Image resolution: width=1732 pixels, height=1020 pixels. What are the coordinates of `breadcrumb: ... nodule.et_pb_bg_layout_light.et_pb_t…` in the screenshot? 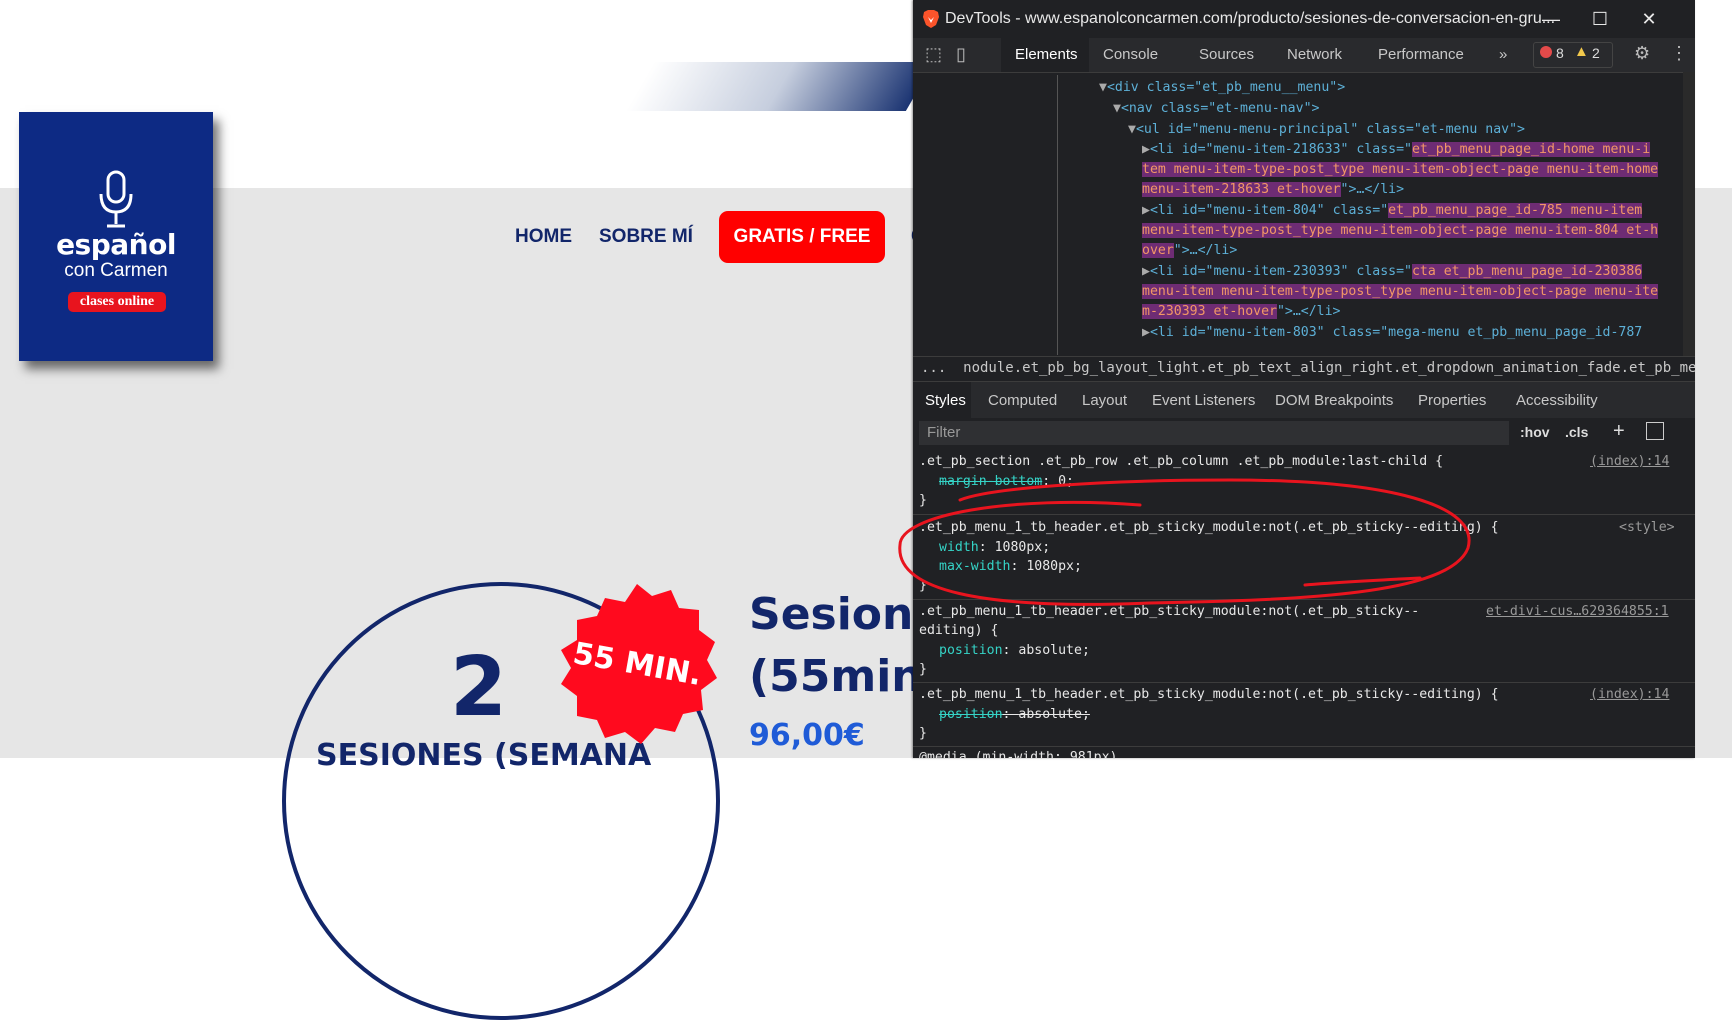 It's located at (1304, 368).